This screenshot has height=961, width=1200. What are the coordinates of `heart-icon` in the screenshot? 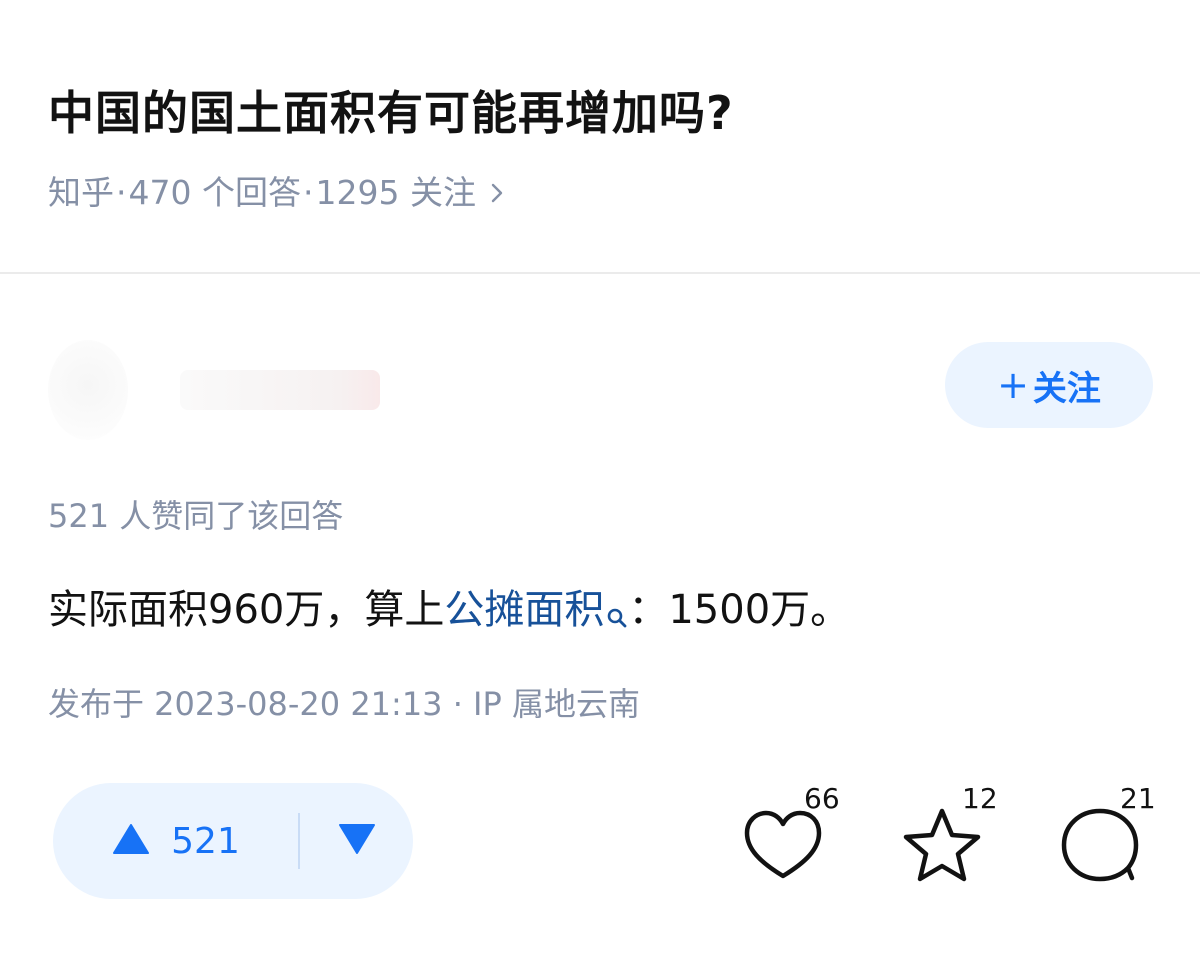 It's located at (783, 844).